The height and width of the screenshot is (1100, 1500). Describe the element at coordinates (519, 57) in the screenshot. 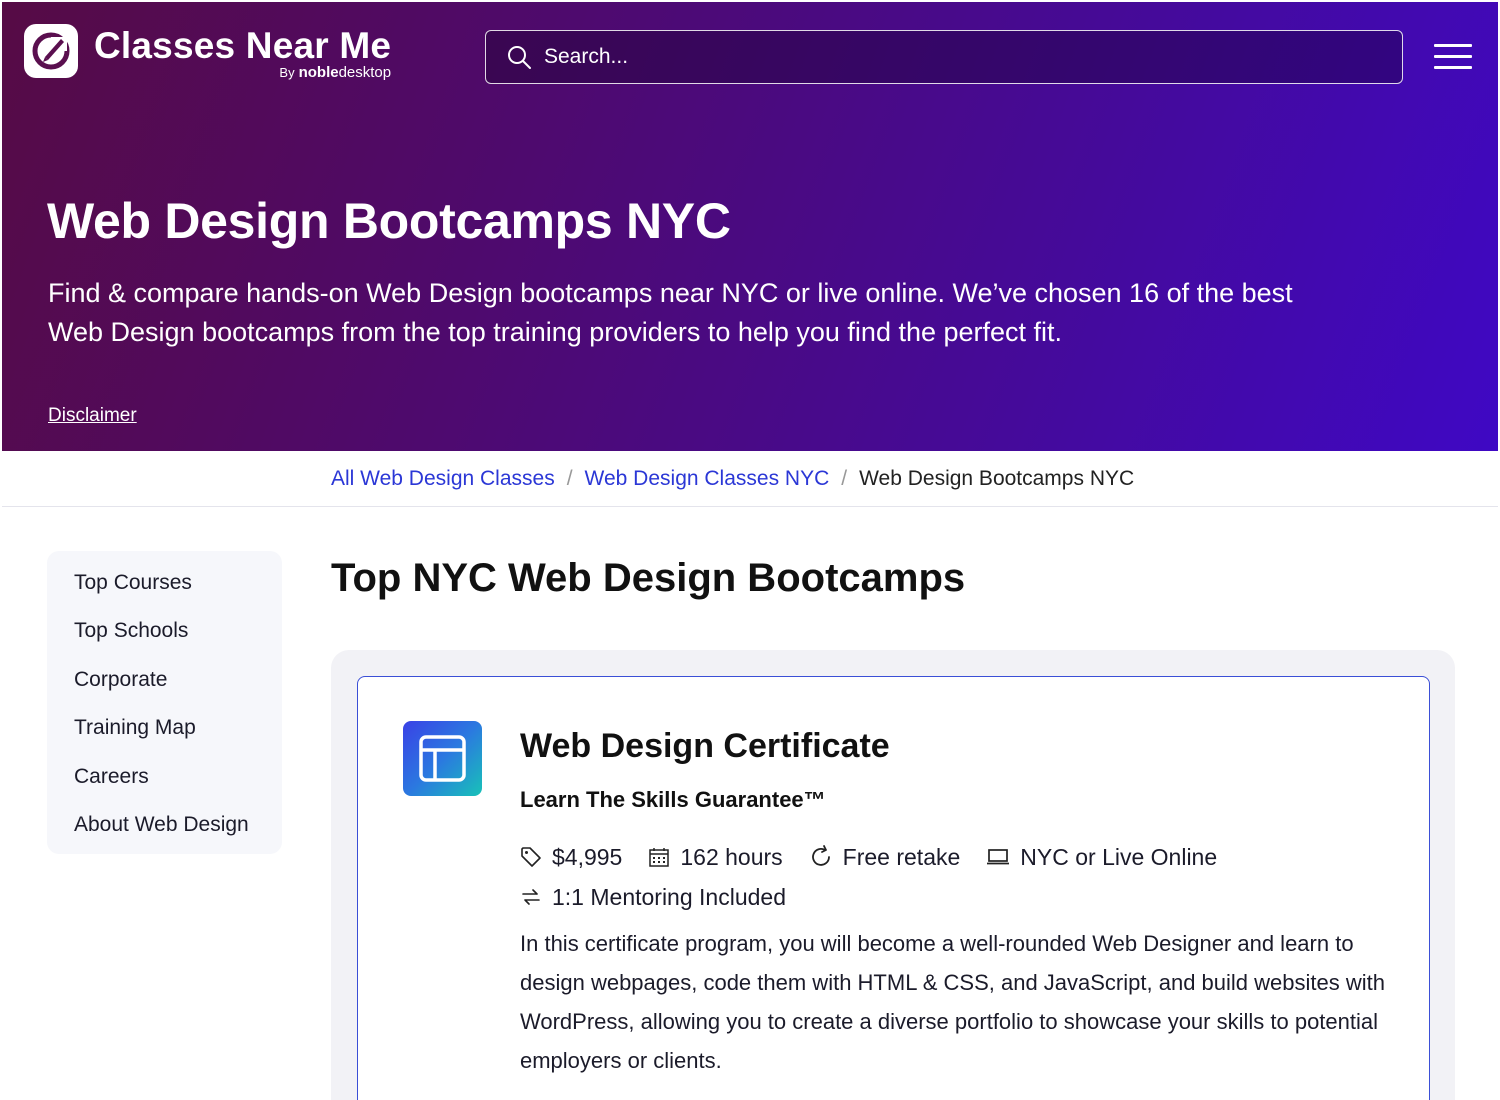

I see `search-icon` at that location.